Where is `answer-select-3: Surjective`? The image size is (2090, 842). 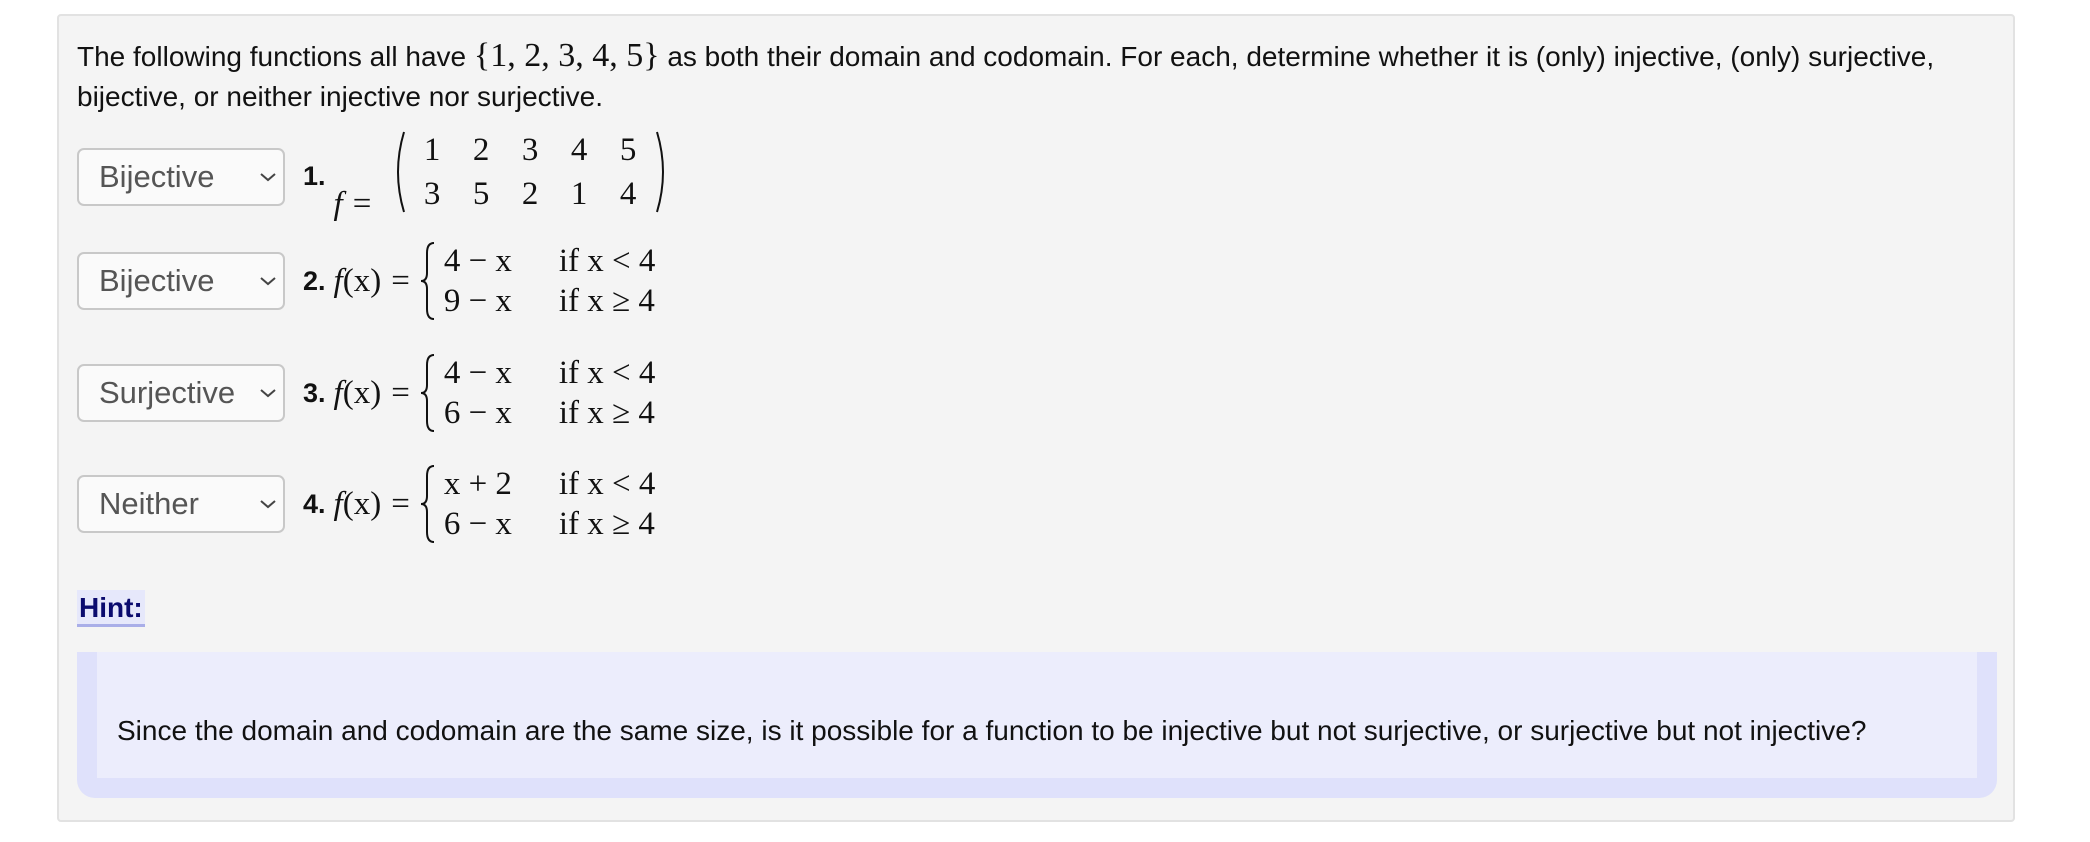
answer-select-3: Surjective is located at coordinates (181, 393).